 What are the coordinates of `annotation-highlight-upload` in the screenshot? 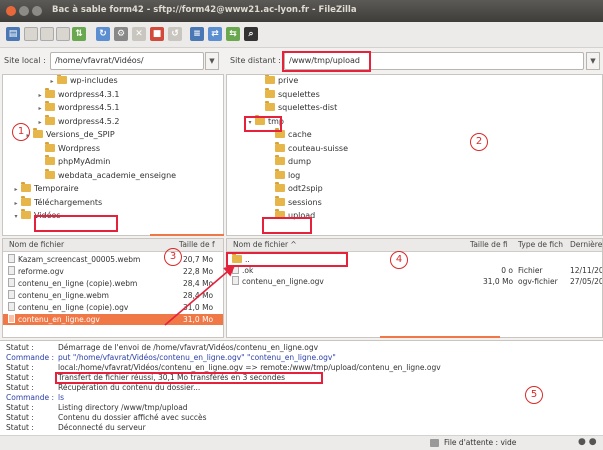 It's located at (287, 225).